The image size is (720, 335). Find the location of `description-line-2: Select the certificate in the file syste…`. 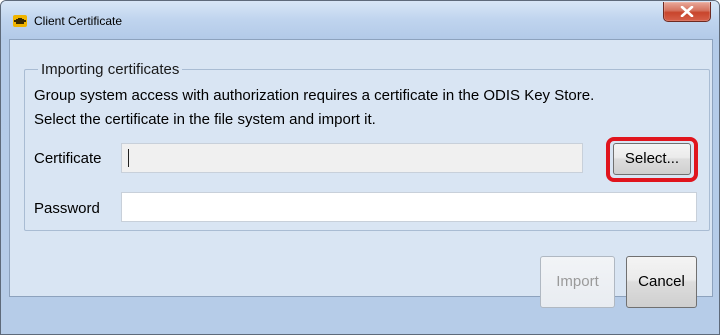

description-line-2: Select the certificate in the file syste… is located at coordinates (205, 119).